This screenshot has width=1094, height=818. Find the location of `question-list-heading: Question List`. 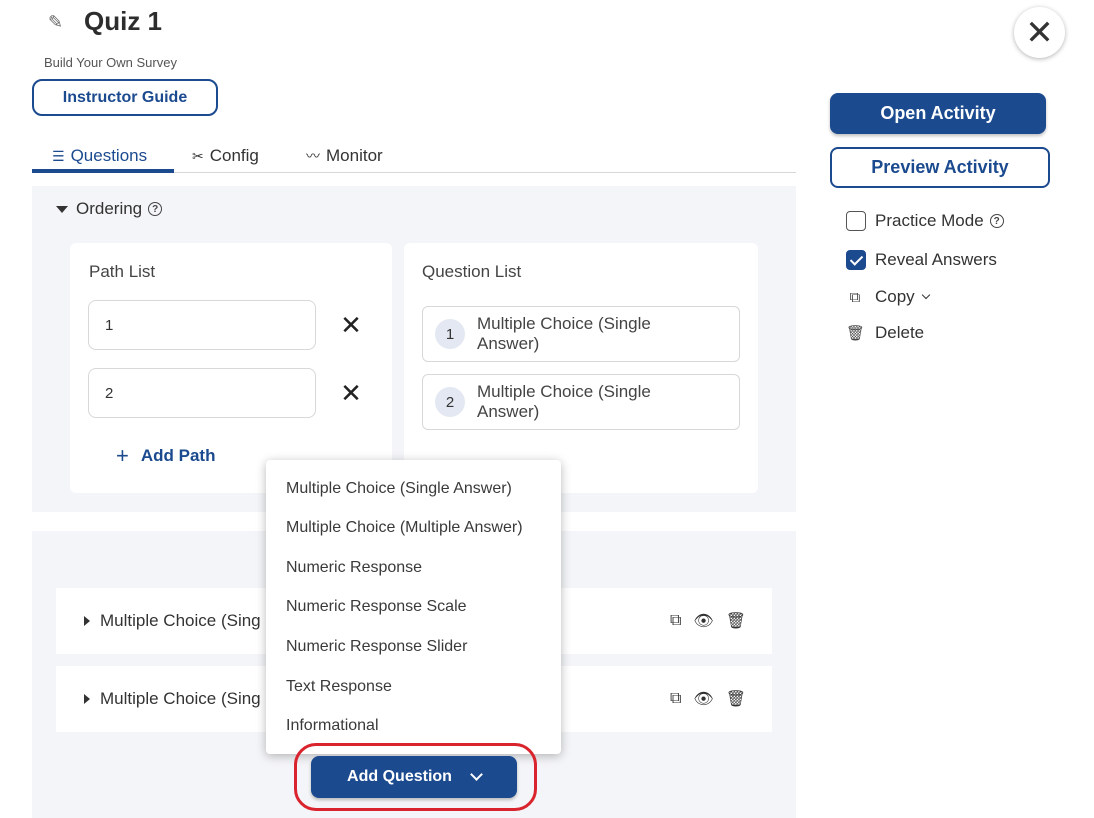

question-list-heading: Question List is located at coordinates (472, 271).